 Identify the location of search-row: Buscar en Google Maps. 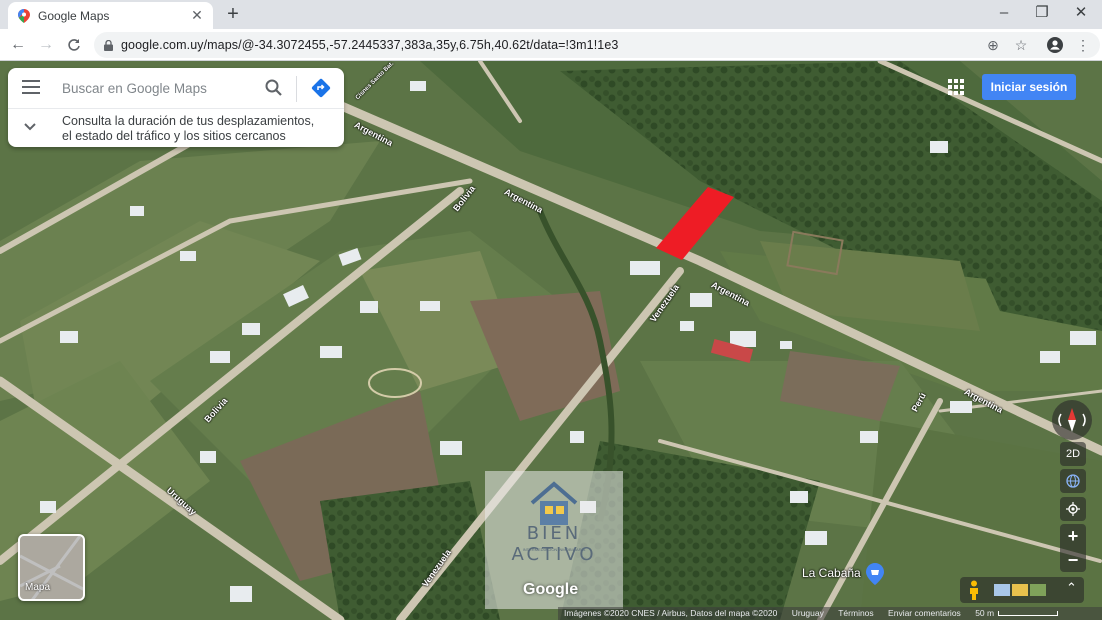
(176, 88).